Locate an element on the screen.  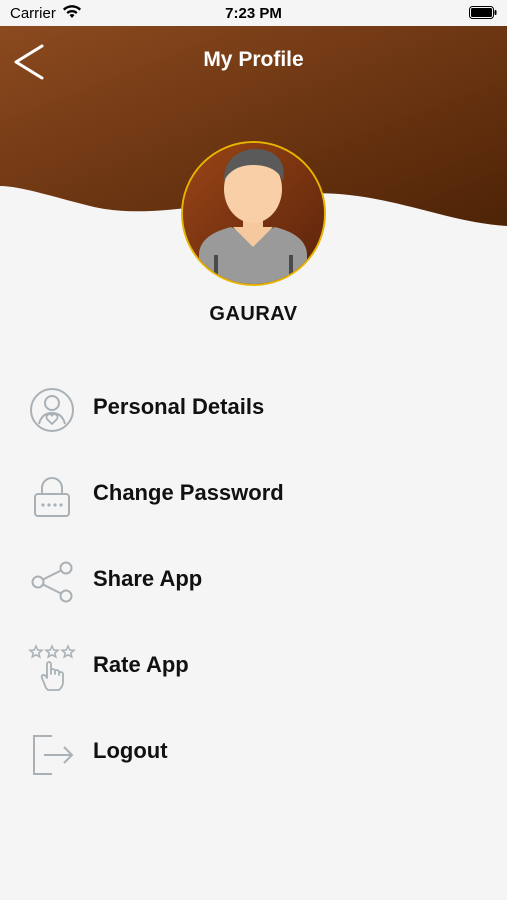
menu-item-label: Personal Details is located at coordinates (179, 406).